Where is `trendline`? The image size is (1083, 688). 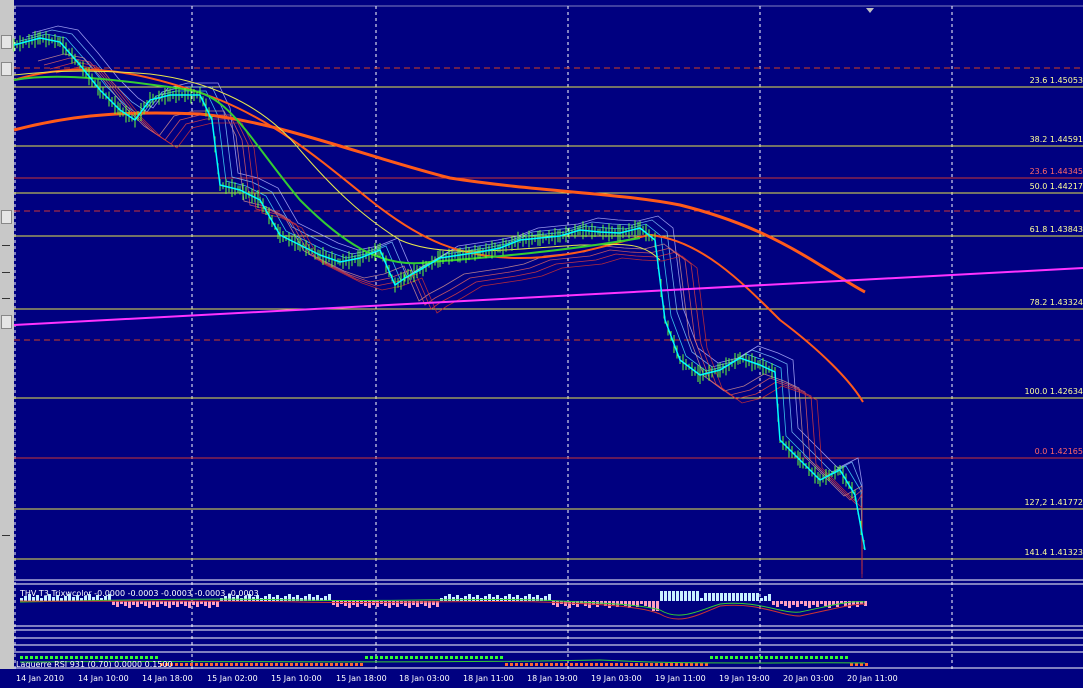 trendline is located at coordinates (548, 296).